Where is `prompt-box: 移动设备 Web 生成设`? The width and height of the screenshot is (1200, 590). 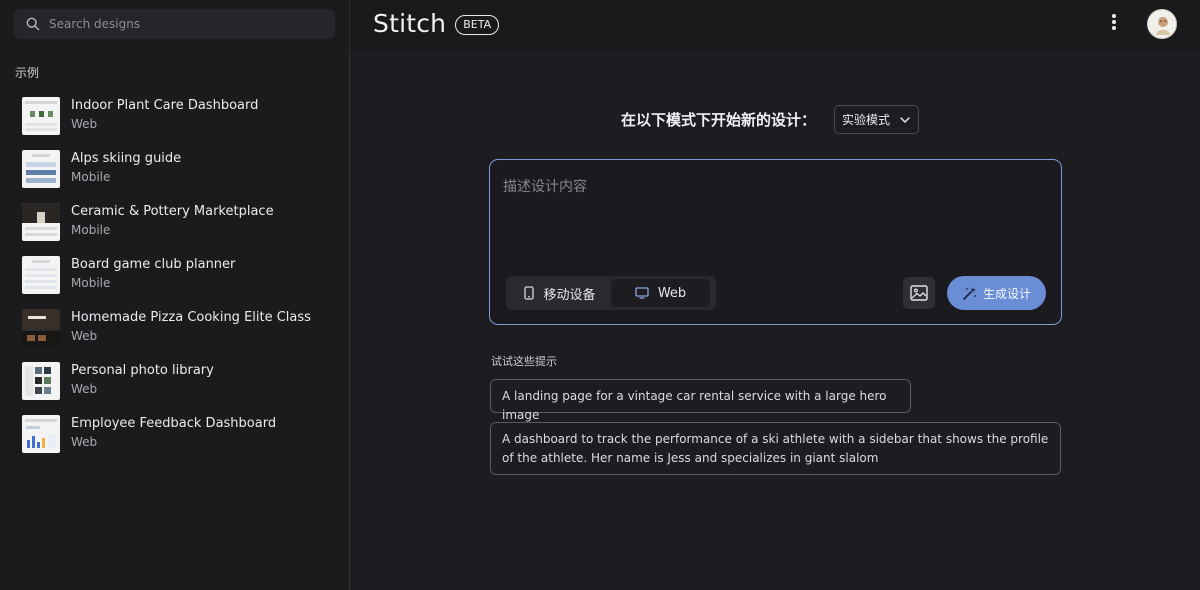 prompt-box: 移动设备 Web 生成设 is located at coordinates (775, 242).